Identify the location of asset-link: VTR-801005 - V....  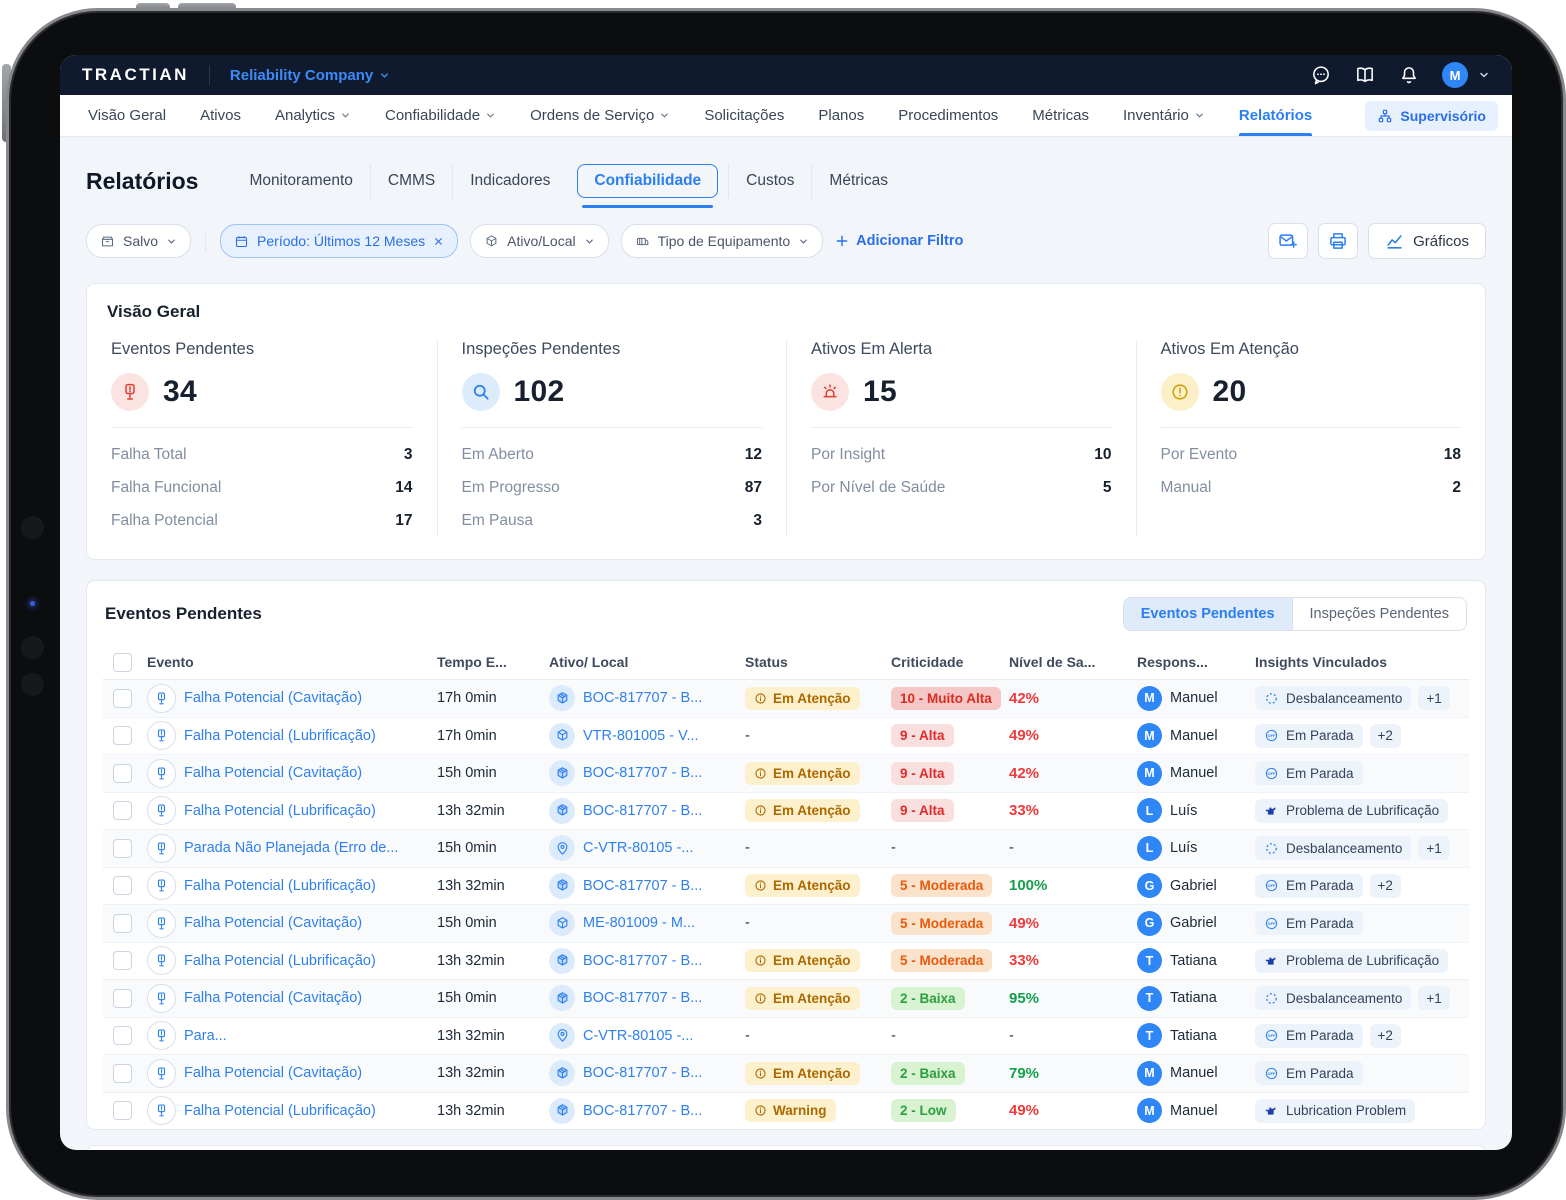
(641, 736).